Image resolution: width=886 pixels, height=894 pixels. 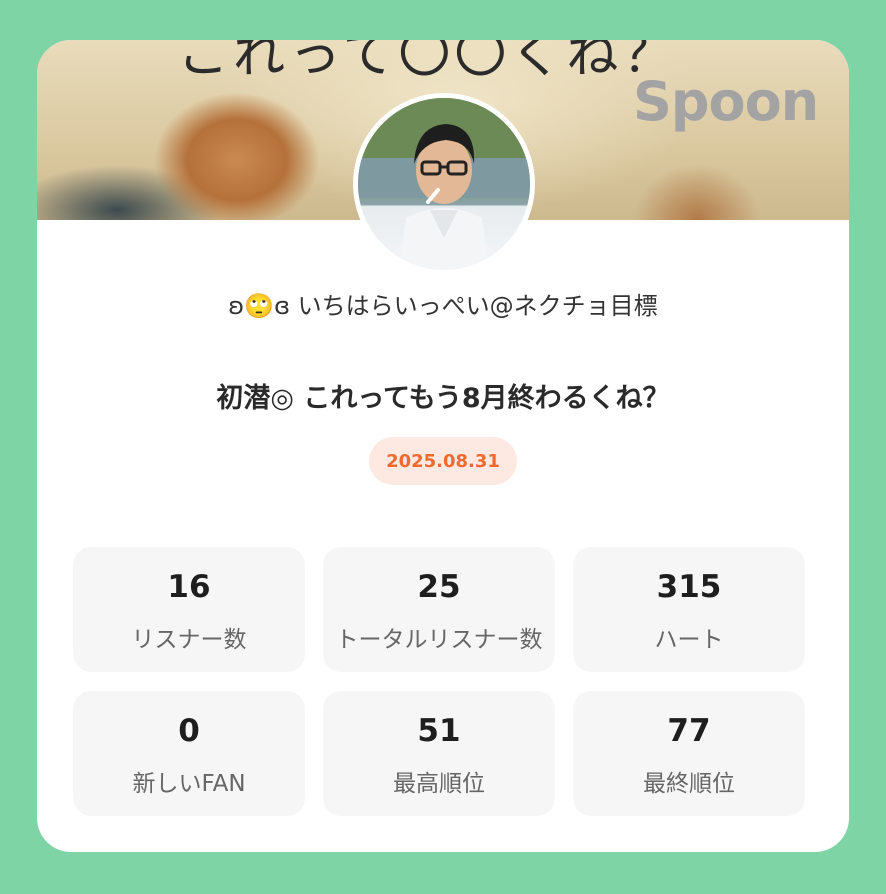 I want to click on username: ʚ🙄ɞ いちはらいっぺい@ネクチョ目標, so click(x=443, y=303).